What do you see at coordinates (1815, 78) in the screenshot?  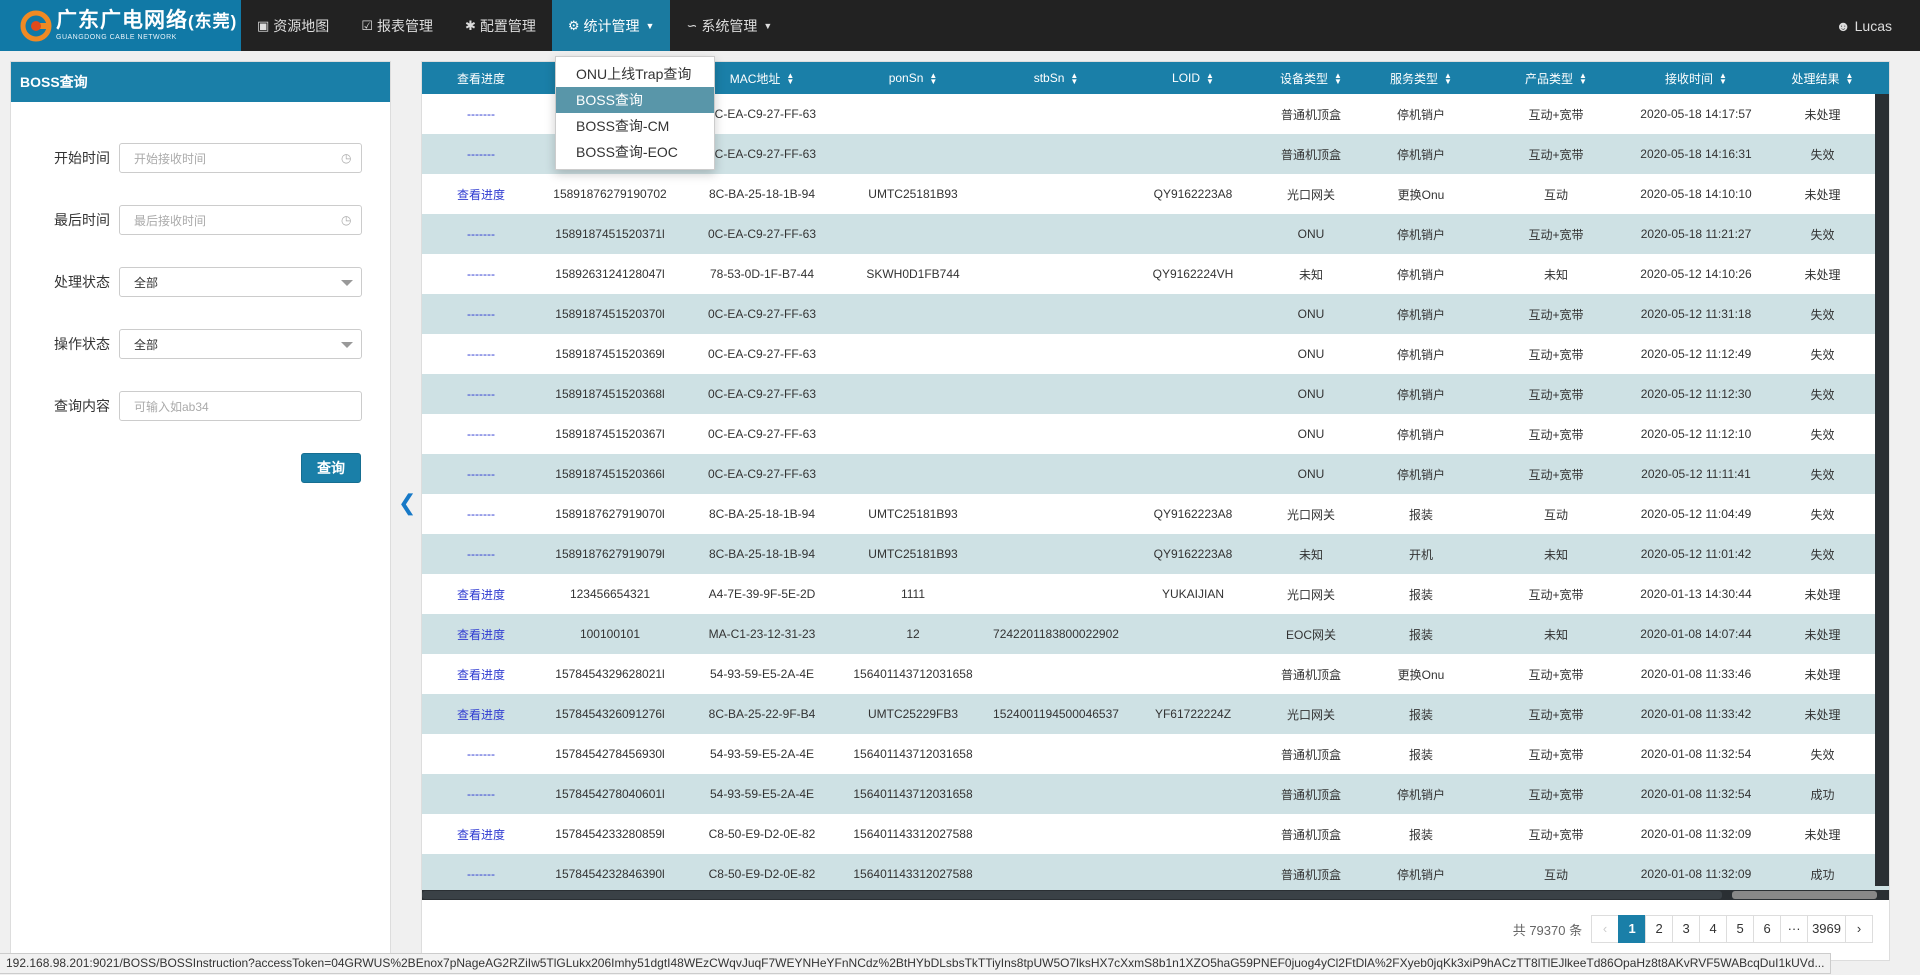 I see `column-header-label: 处理结果` at bounding box center [1815, 78].